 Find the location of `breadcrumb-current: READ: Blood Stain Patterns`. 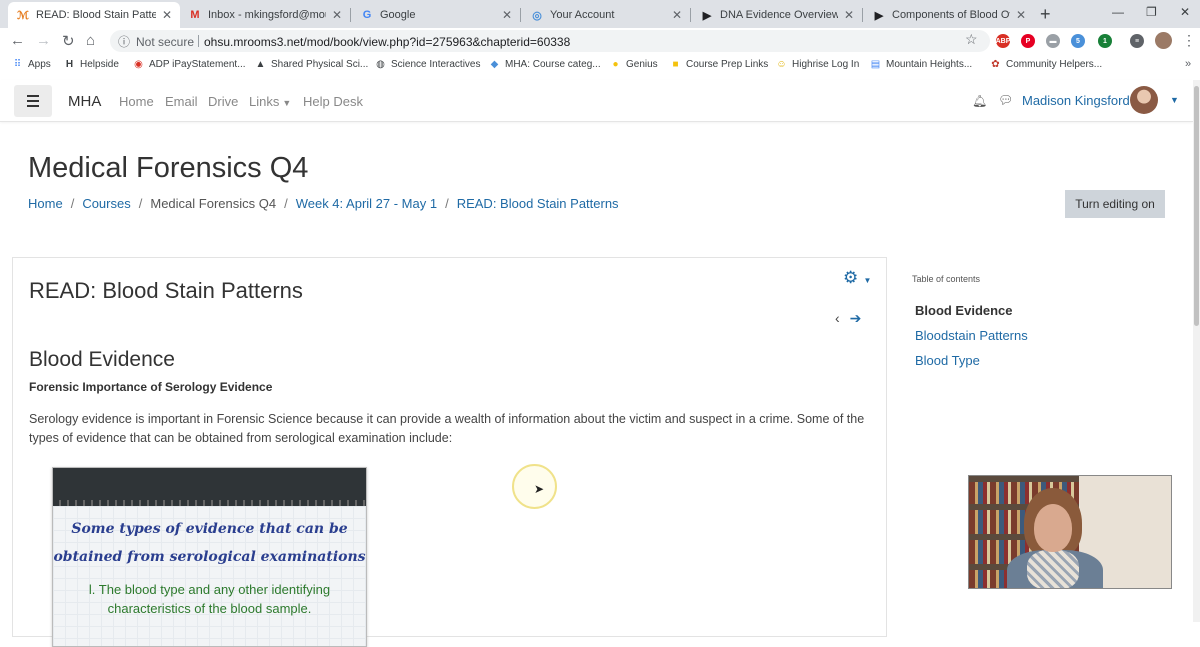

breadcrumb-current: READ: Blood Stain Patterns is located at coordinates (538, 203).